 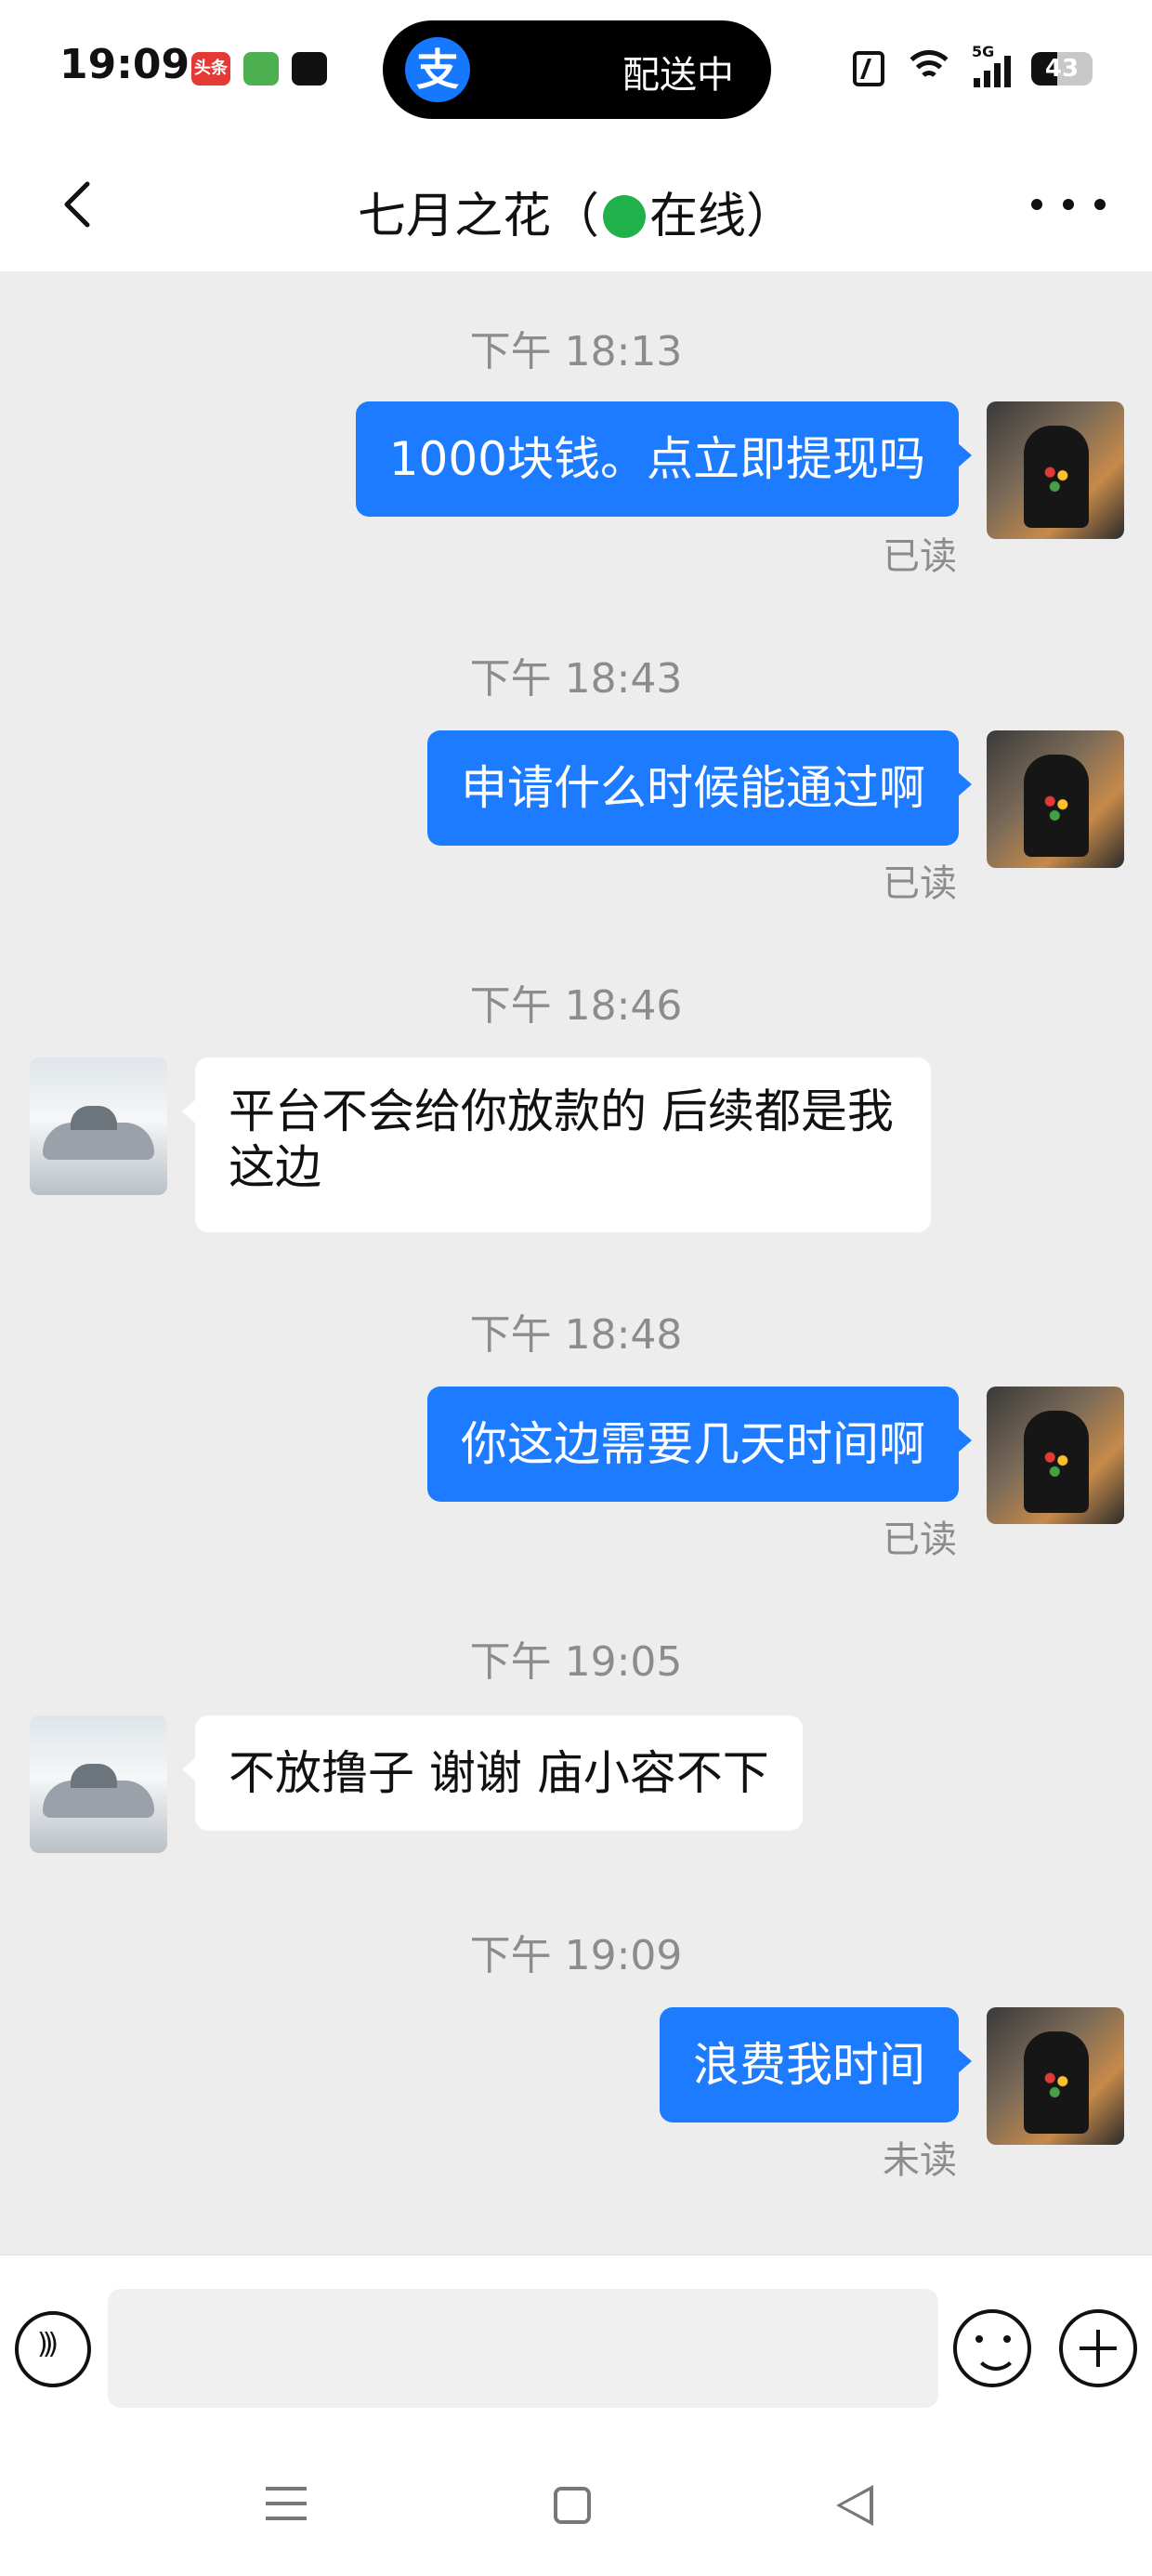 I want to click on signal-5g-icon: 5G, so click(x=991, y=65).